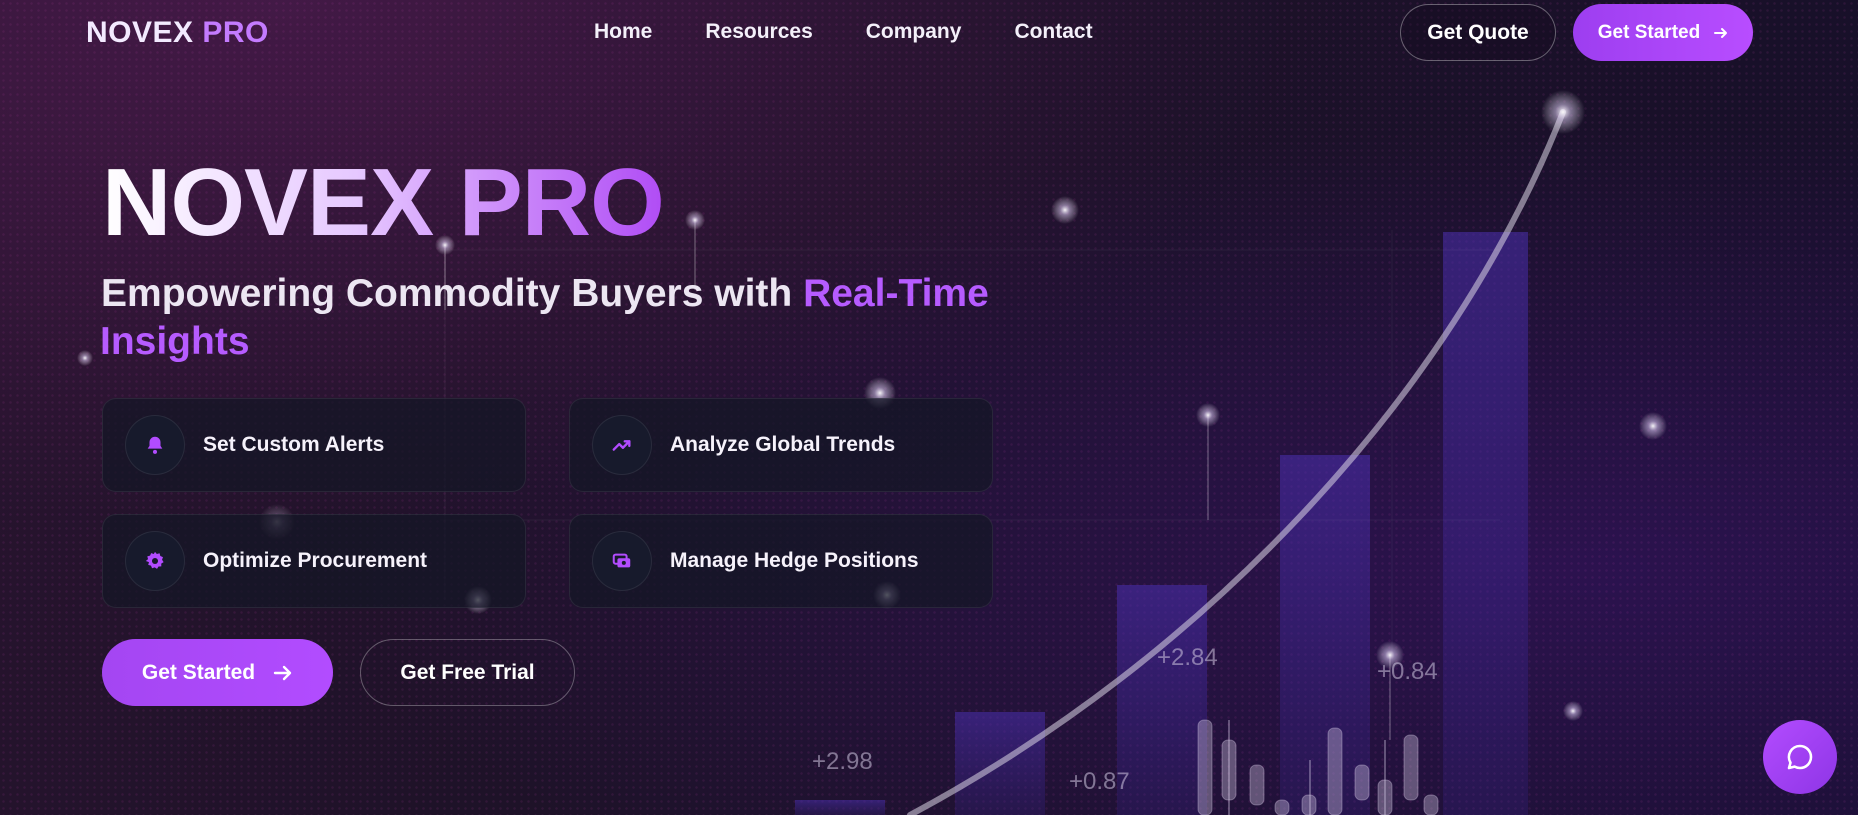 The width and height of the screenshot is (1858, 815). What do you see at coordinates (842, 761) in the screenshot?
I see `bg-change-label: +2.98` at bounding box center [842, 761].